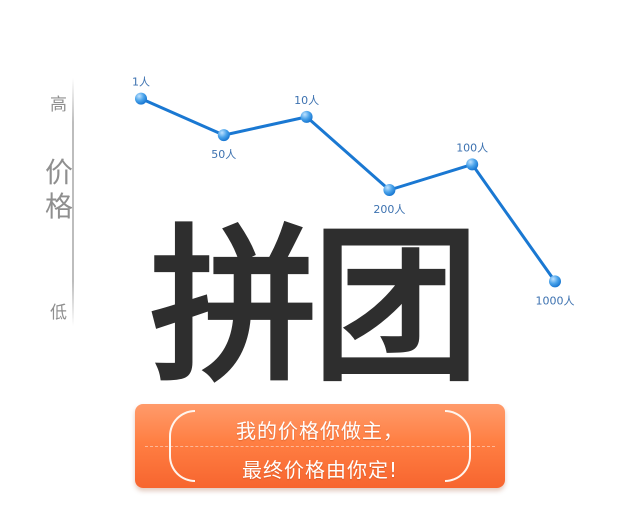  I want to click on data-label: 50人, so click(223, 154).